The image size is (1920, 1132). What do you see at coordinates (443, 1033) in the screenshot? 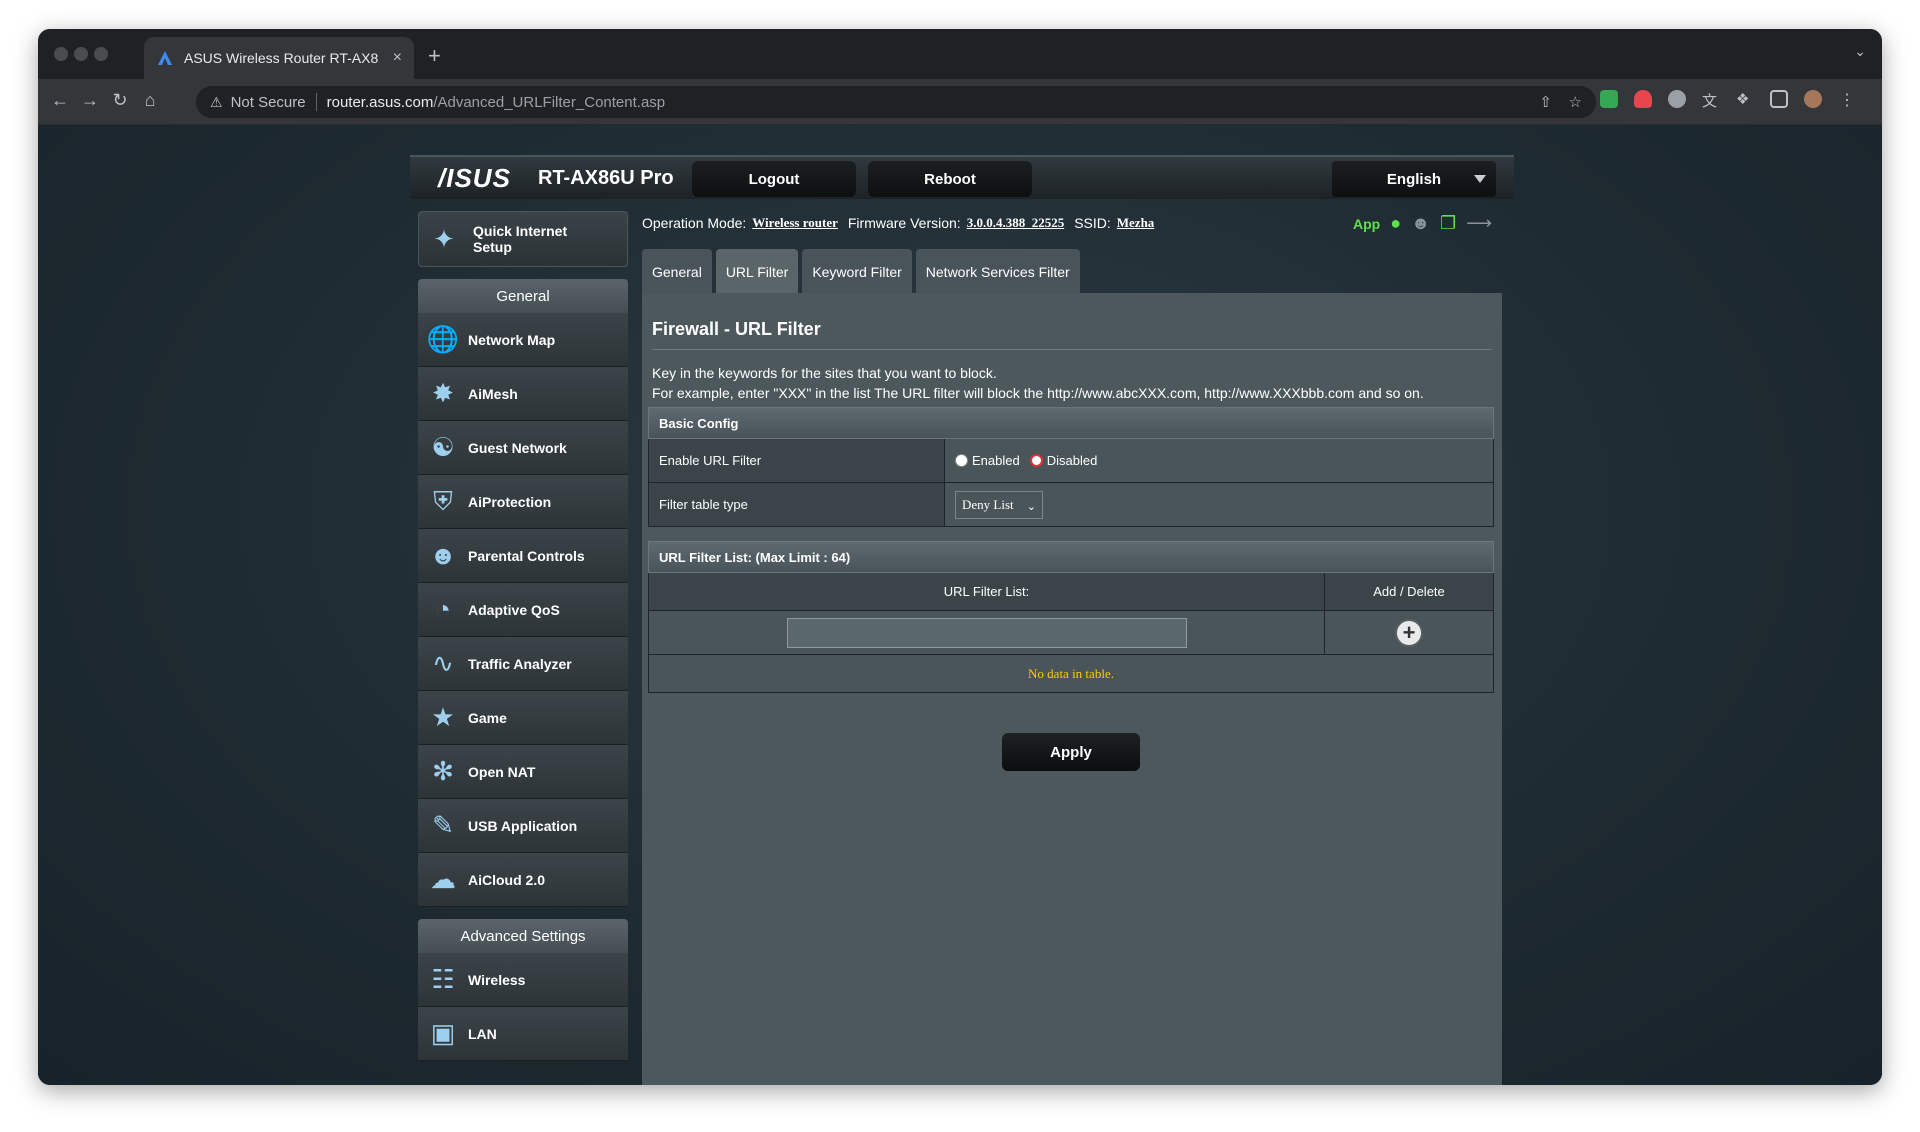
I see `lan-icon: ▣` at bounding box center [443, 1033].